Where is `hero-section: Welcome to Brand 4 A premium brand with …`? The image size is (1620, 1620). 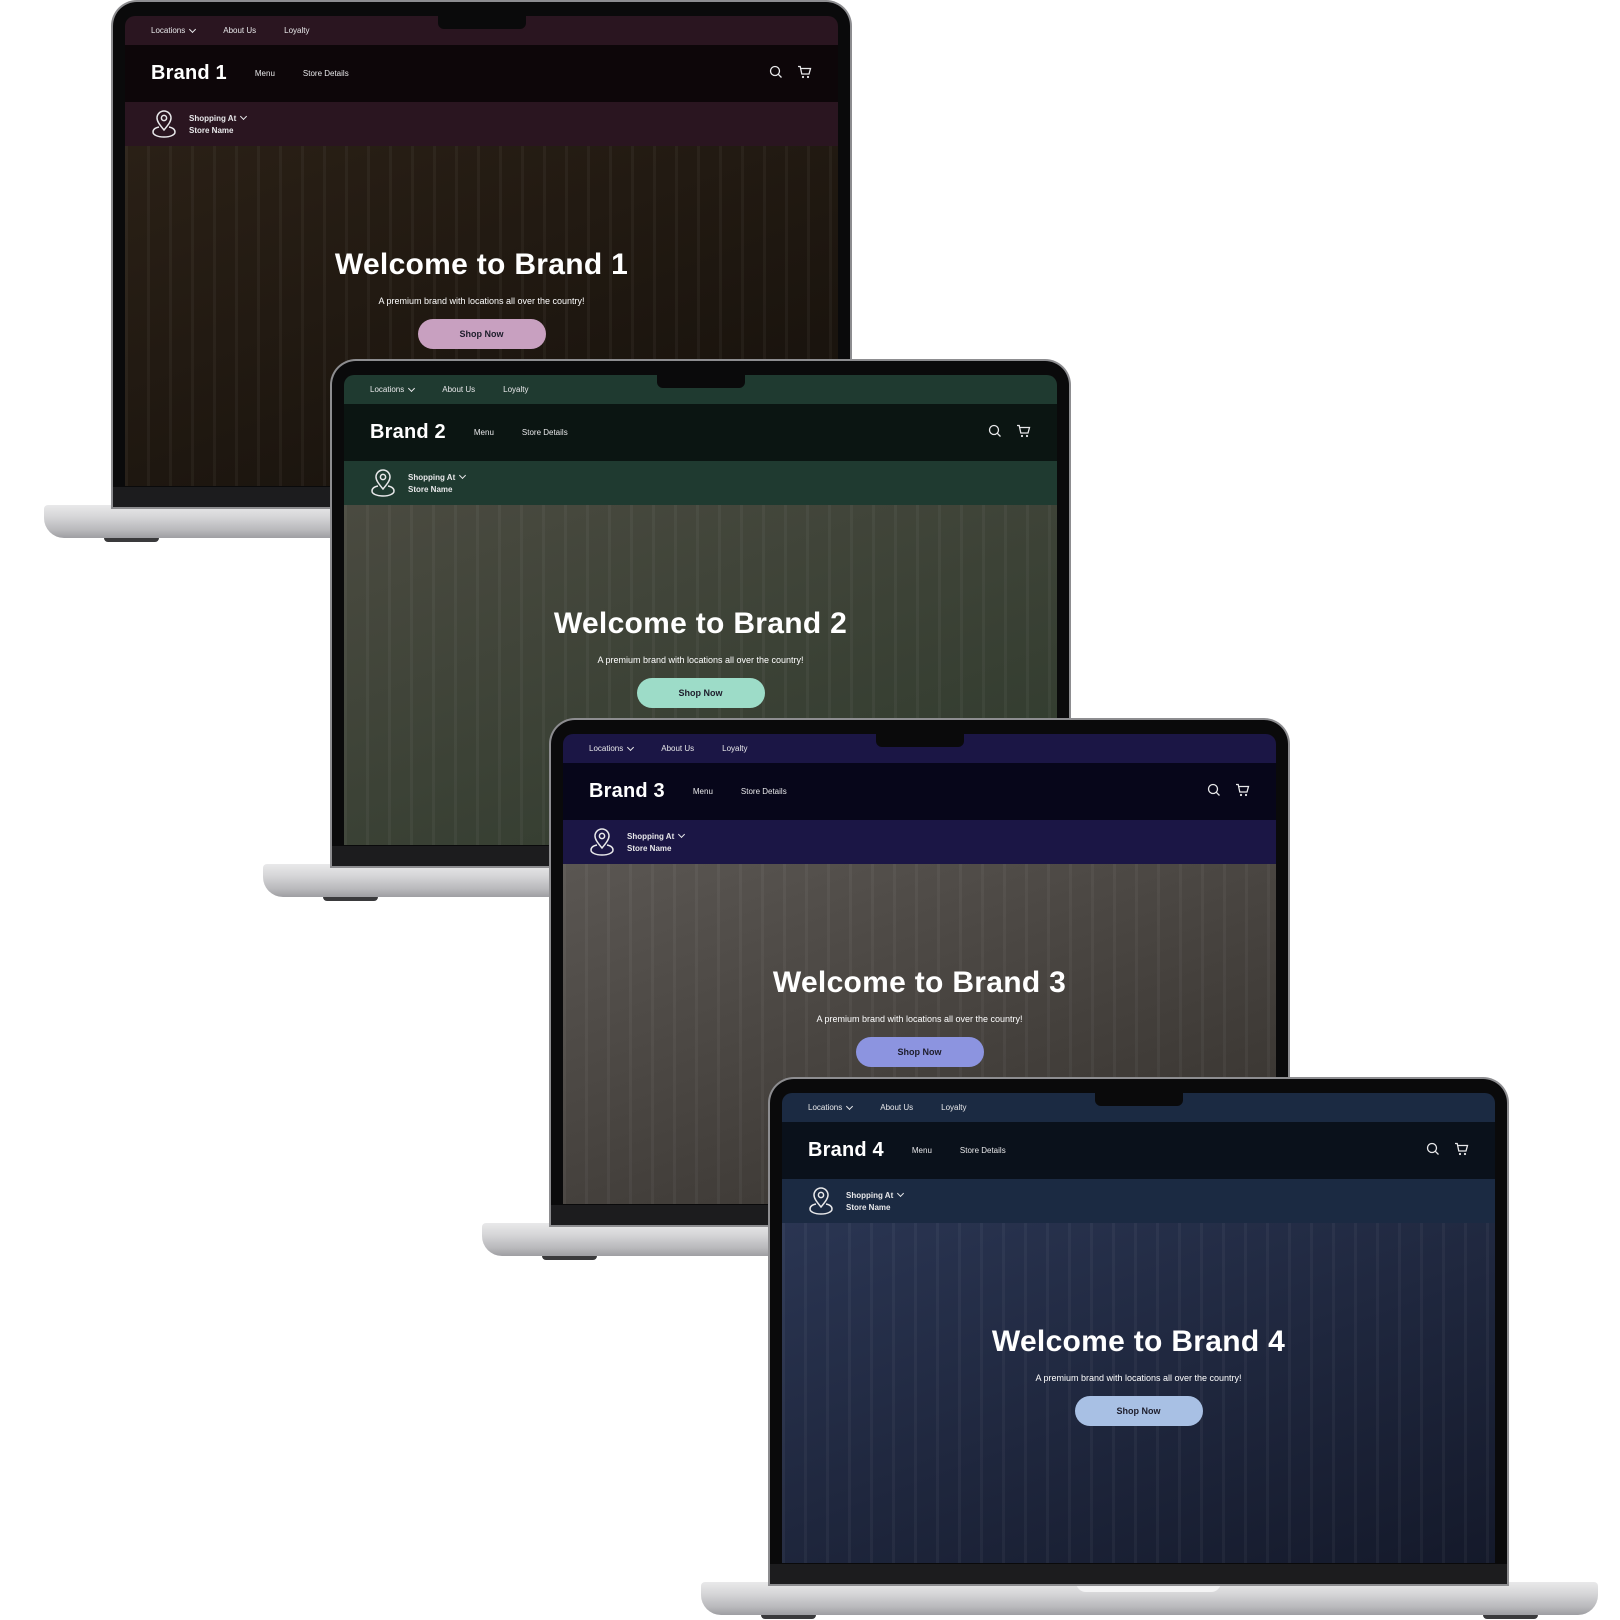
hero-section: Welcome to Brand 4 A premium brand with … is located at coordinates (1138, 1393).